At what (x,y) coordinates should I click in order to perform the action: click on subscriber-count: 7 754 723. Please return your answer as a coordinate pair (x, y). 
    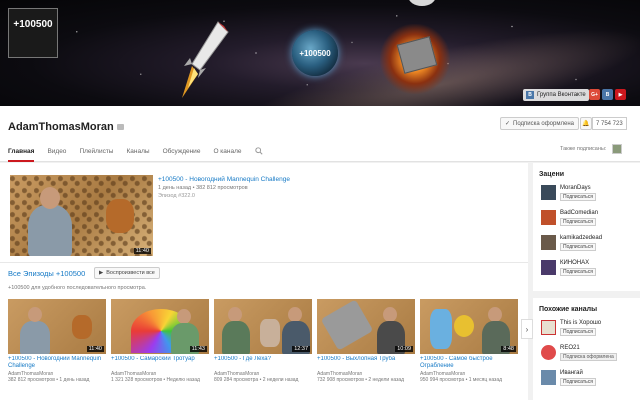
    Looking at the image, I should click on (609, 123).